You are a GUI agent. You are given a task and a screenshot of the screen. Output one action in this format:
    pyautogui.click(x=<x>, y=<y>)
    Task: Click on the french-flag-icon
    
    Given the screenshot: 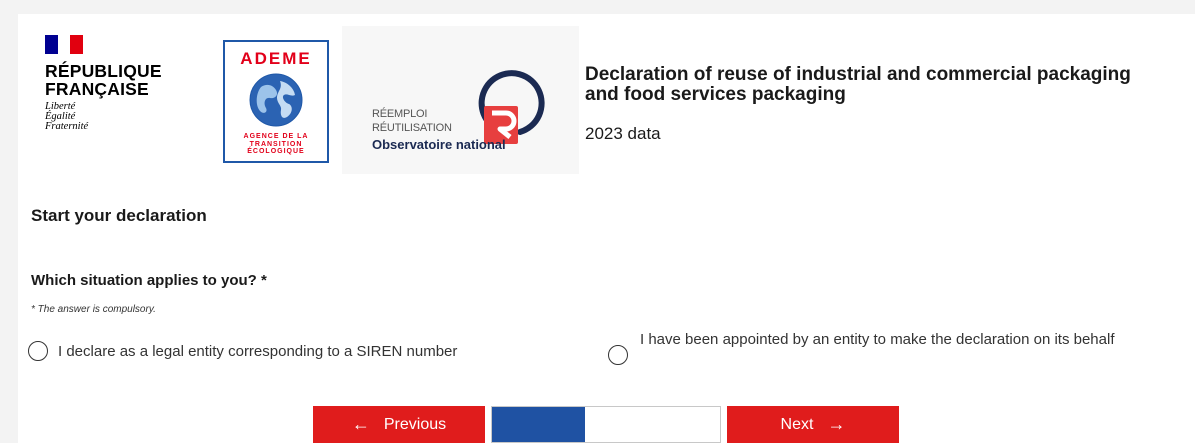 What is the action you would take?
    pyautogui.click(x=64, y=44)
    